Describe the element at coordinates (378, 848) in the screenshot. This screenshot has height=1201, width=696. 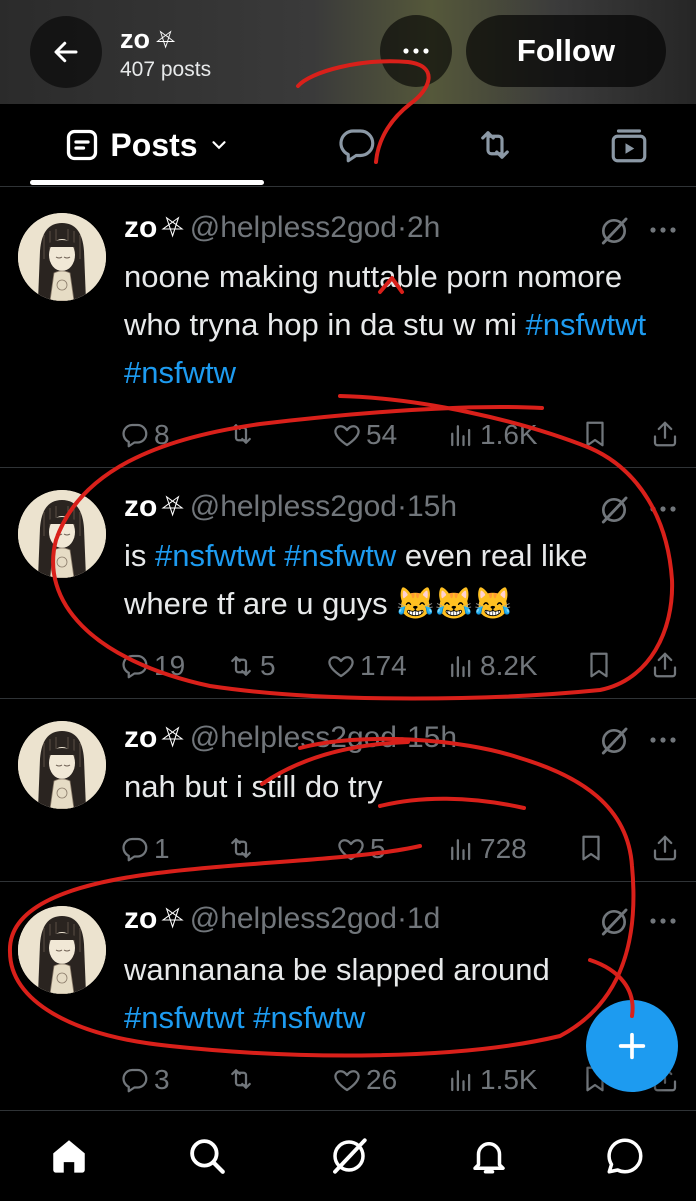
I see `like-count: 5` at that location.